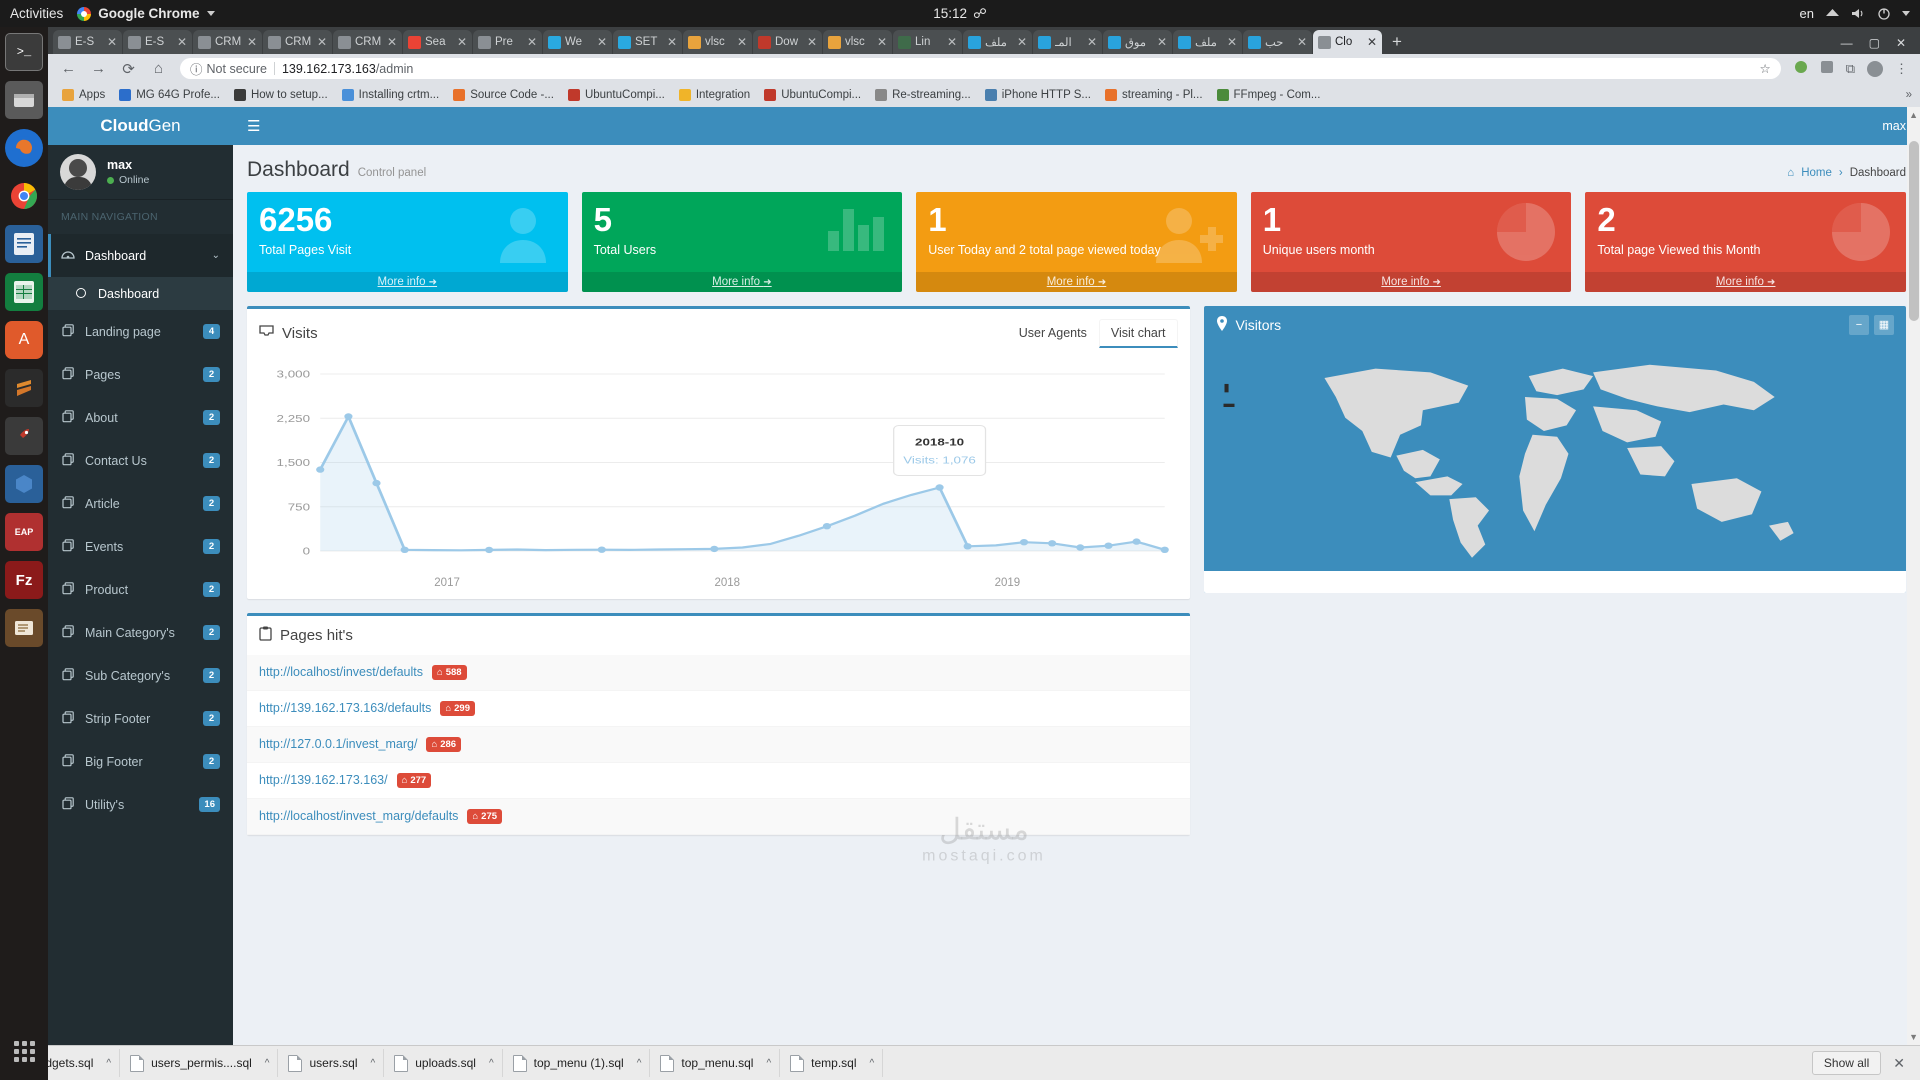 This screenshot has height=1080, width=1920. Describe the element at coordinates (24, 340) in the screenshot. I see `dock-software-center-icon: A` at that location.